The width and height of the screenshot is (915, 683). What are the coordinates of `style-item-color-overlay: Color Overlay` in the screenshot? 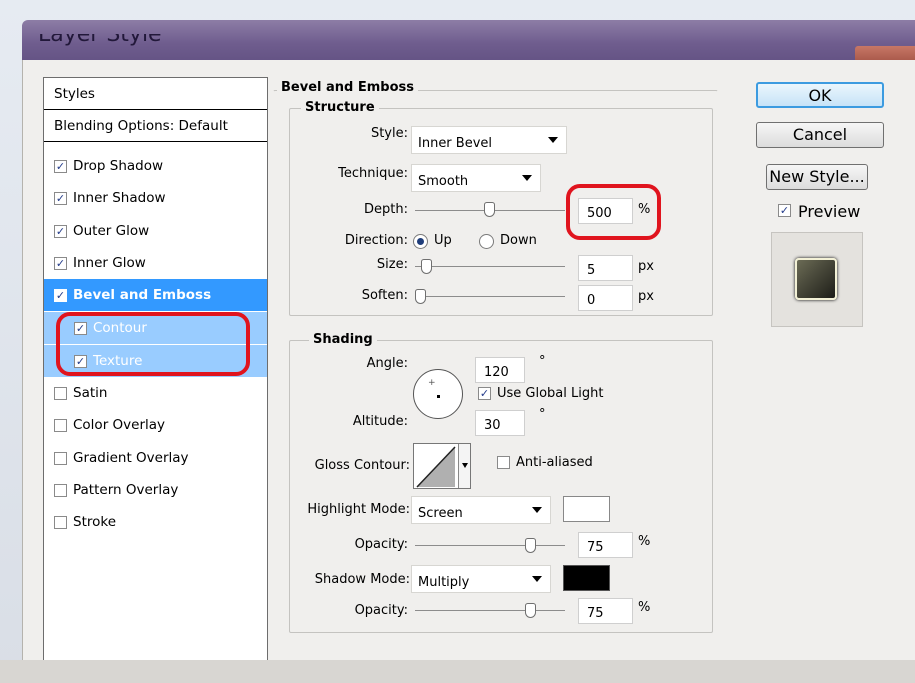 It's located at (155, 425).